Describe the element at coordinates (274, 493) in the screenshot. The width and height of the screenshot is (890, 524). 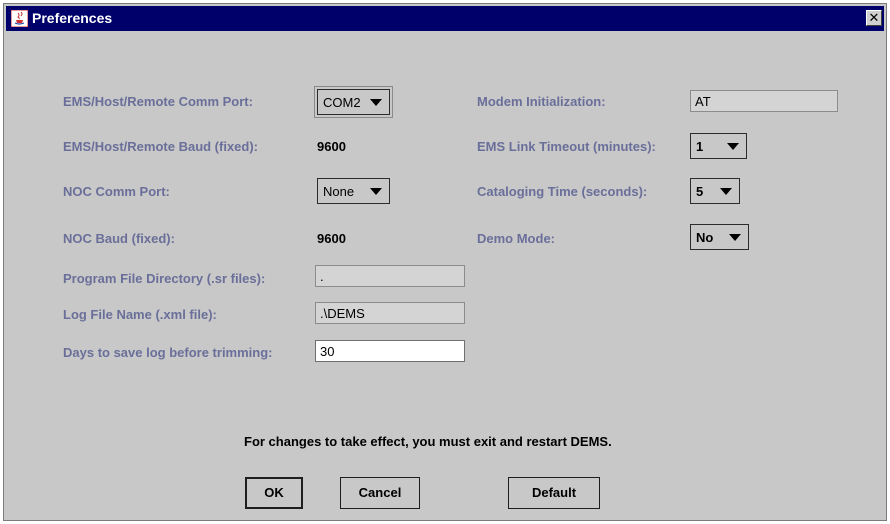
I see `ok-button: OK` at that location.